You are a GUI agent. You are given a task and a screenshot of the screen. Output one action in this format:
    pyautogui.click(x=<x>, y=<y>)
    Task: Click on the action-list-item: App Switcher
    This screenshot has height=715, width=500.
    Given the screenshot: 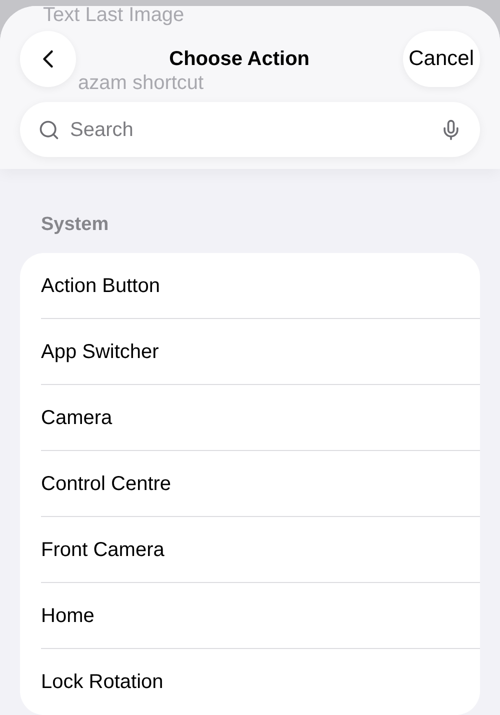 What is the action you would take?
    pyautogui.click(x=260, y=352)
    